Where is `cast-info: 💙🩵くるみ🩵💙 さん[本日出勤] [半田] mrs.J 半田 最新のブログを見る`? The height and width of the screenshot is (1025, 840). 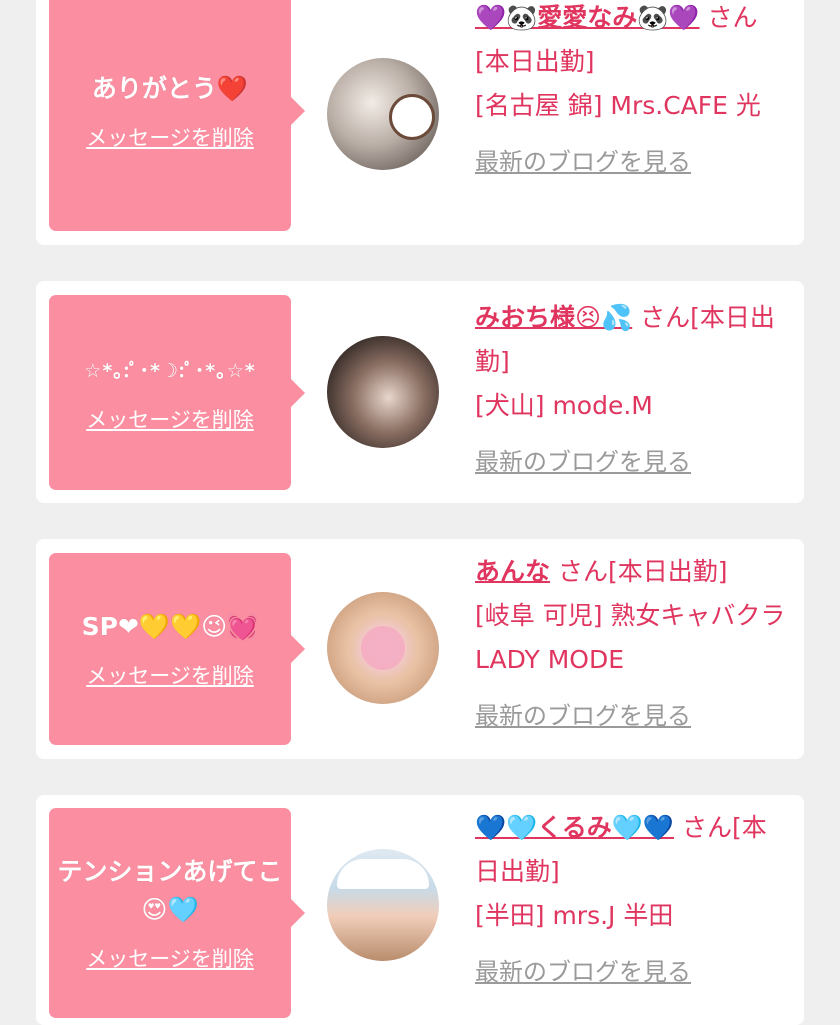
cast-info: 💙🩵くるみ🩵💙 さん[本日出勤] [半田] mrs.J 半田 最新のブログを見る is located at coordinates (631, 900).